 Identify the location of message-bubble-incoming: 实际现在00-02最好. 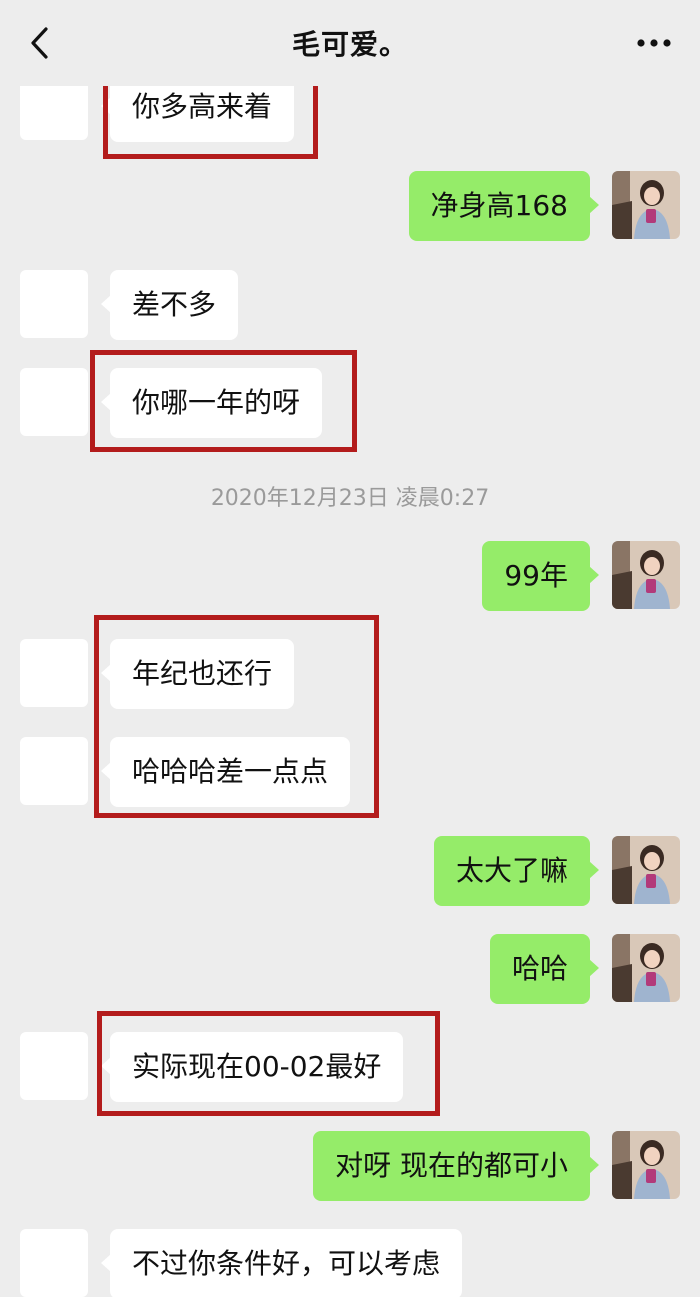
(252, 1067).